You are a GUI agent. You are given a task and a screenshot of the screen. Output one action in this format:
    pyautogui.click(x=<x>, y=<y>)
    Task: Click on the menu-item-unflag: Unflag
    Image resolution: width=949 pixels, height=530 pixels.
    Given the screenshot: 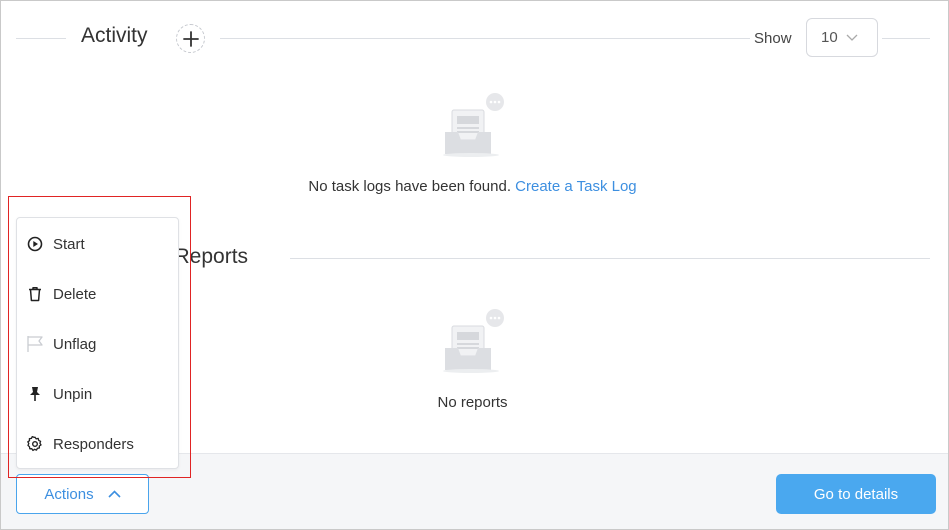 What is the action you would take?
    pyautogui.click(x=97, y=344)
    